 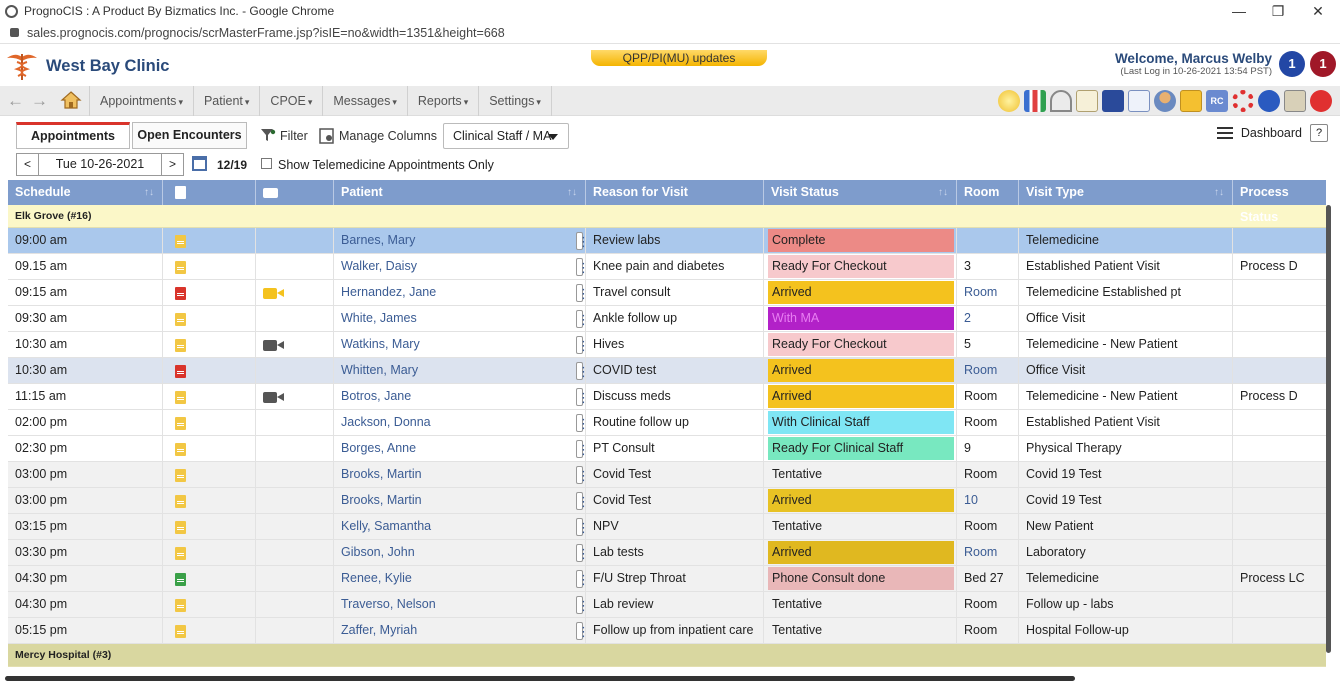 I want to click on visit-status-badge: Ready For Checkout, so click(x=861, y=344).